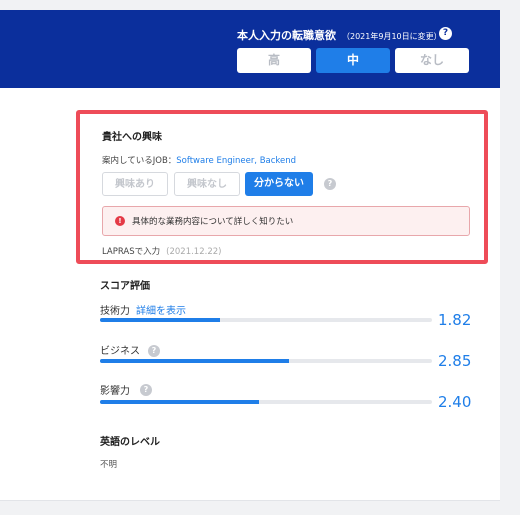  I want to click on interest-choice-not-interested: 興味なし, so click(207, 184).